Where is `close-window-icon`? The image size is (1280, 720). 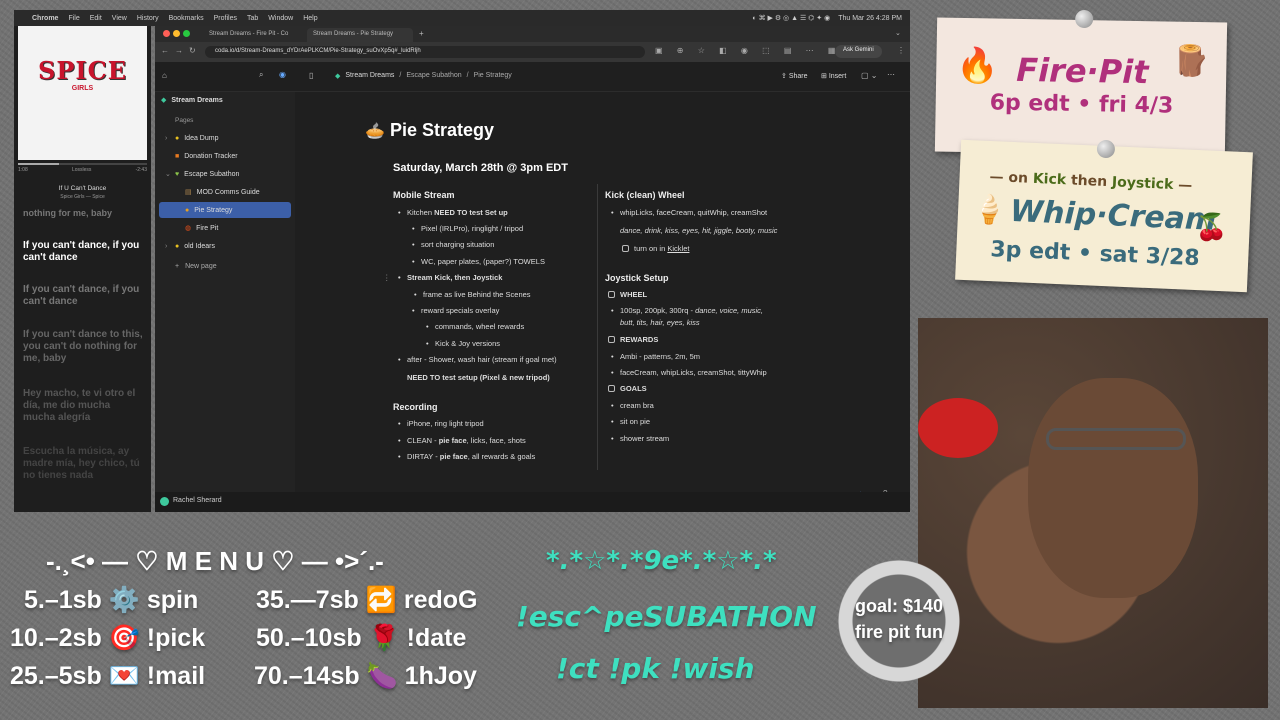 close-window-icon is located at coordinates (166, 33).